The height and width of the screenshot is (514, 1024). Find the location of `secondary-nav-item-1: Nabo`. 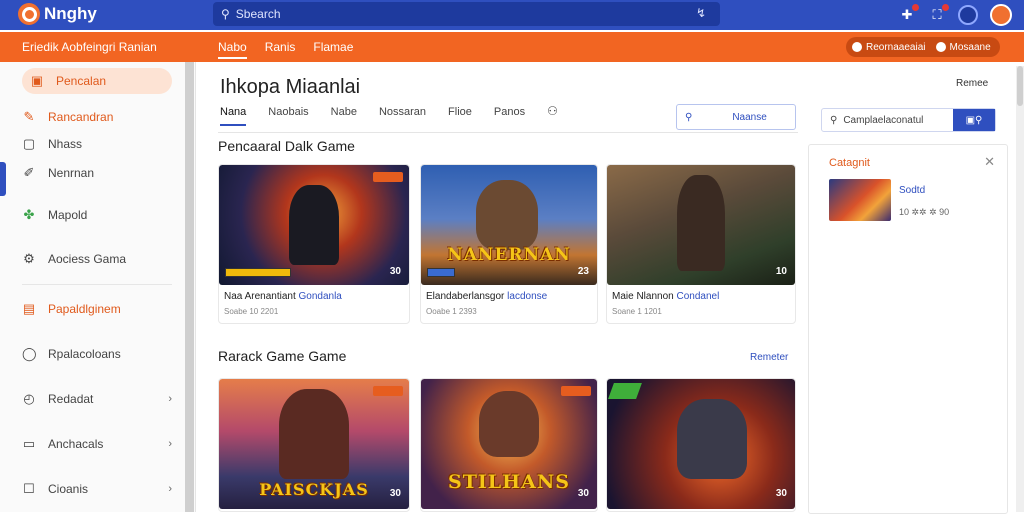

secondary-nav-item-1: Nabo is located at coordinates (232, 49).